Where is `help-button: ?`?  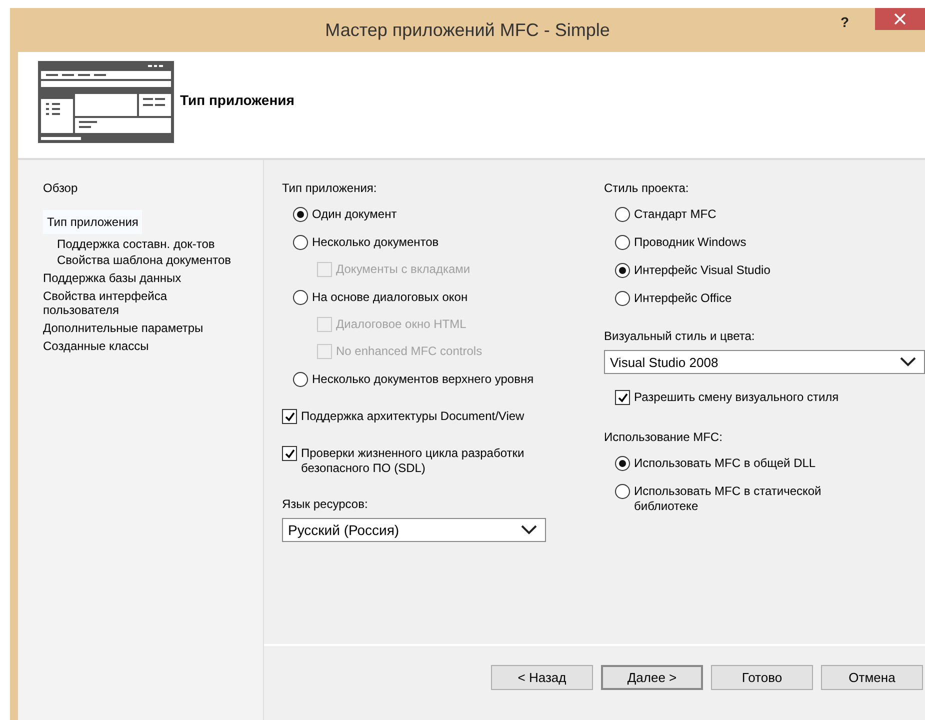 help-button: ? is located at coordinates (844, 22).